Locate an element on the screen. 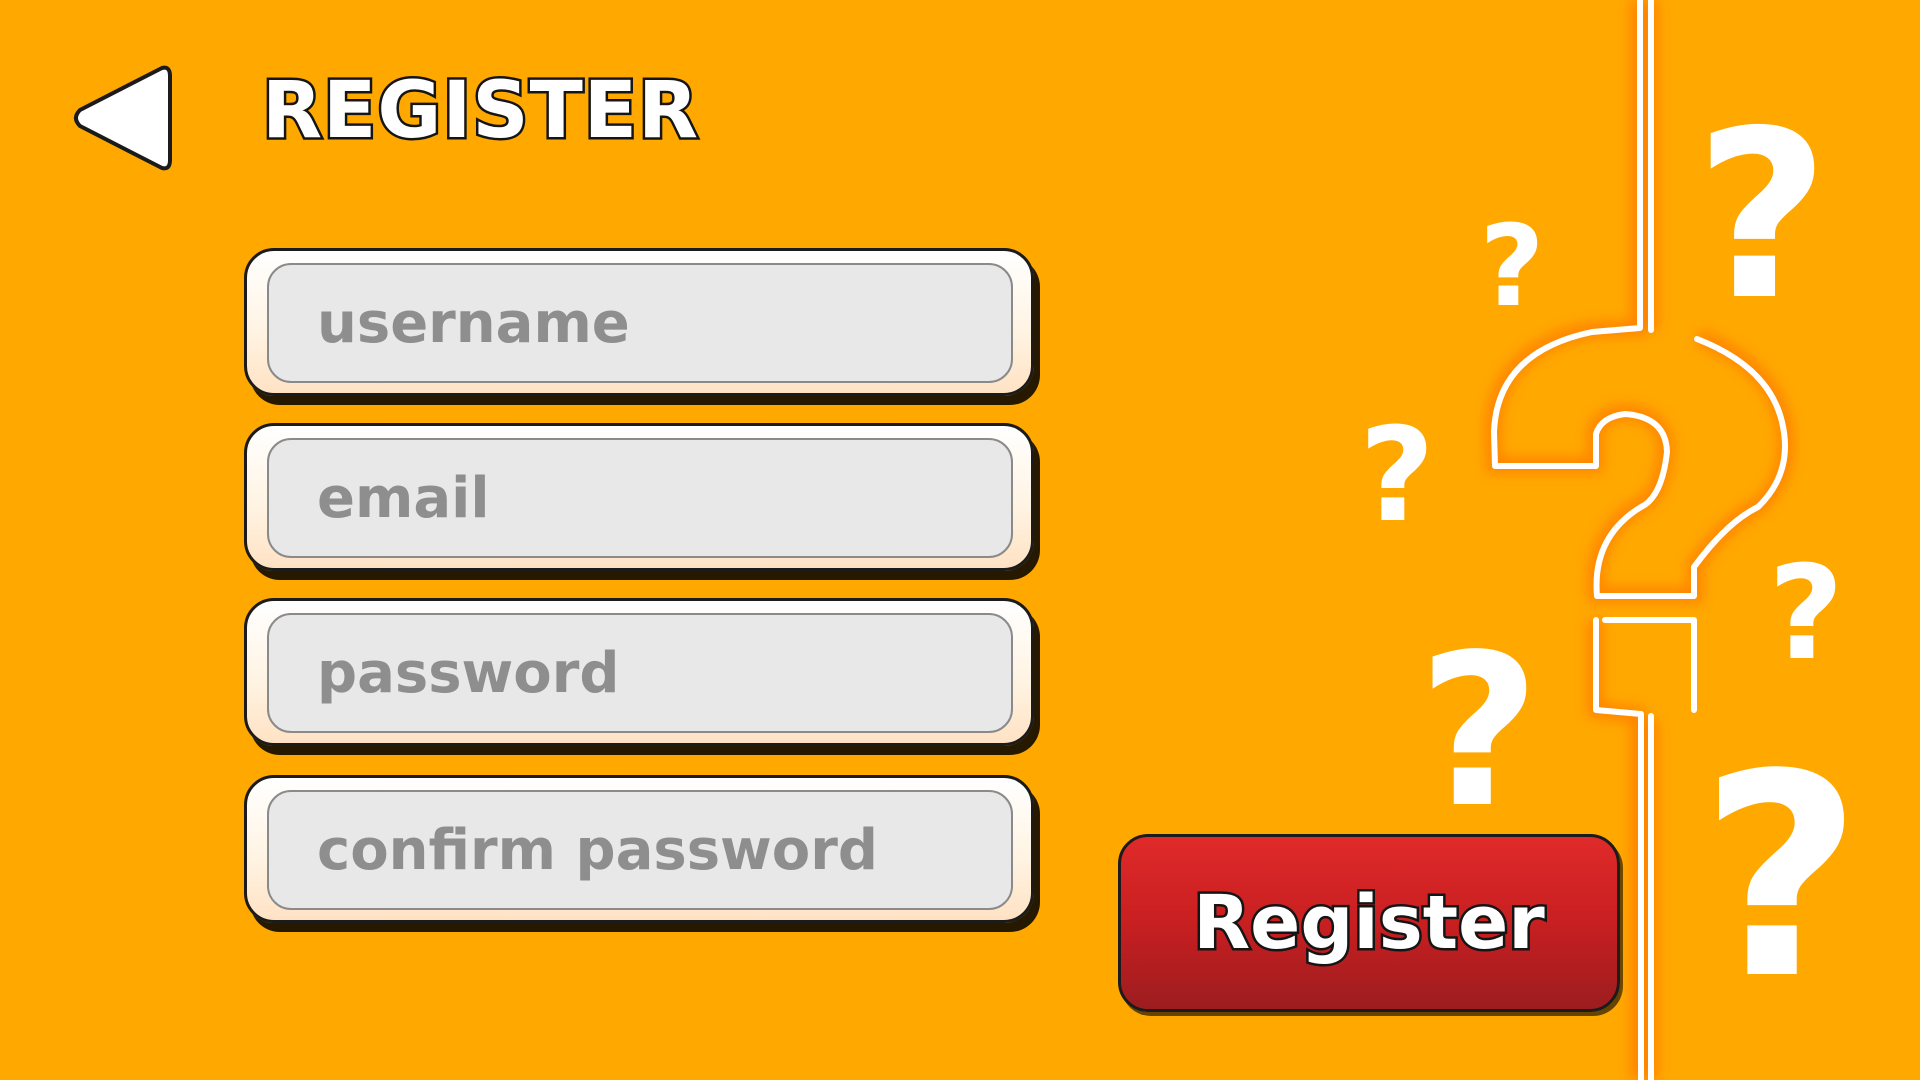 This screenshot has height=1080, width=1920. username-field-frame is located at coordinates (639, 322).